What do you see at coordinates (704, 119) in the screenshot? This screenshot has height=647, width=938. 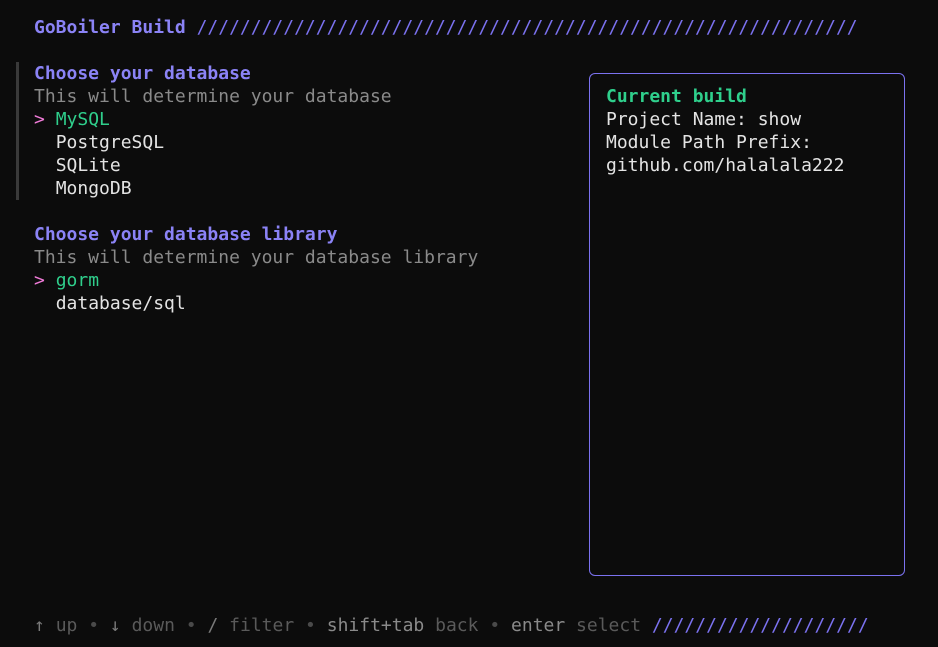 I see `project-name-line: Project Name: show` at bounding box center [704, 119].